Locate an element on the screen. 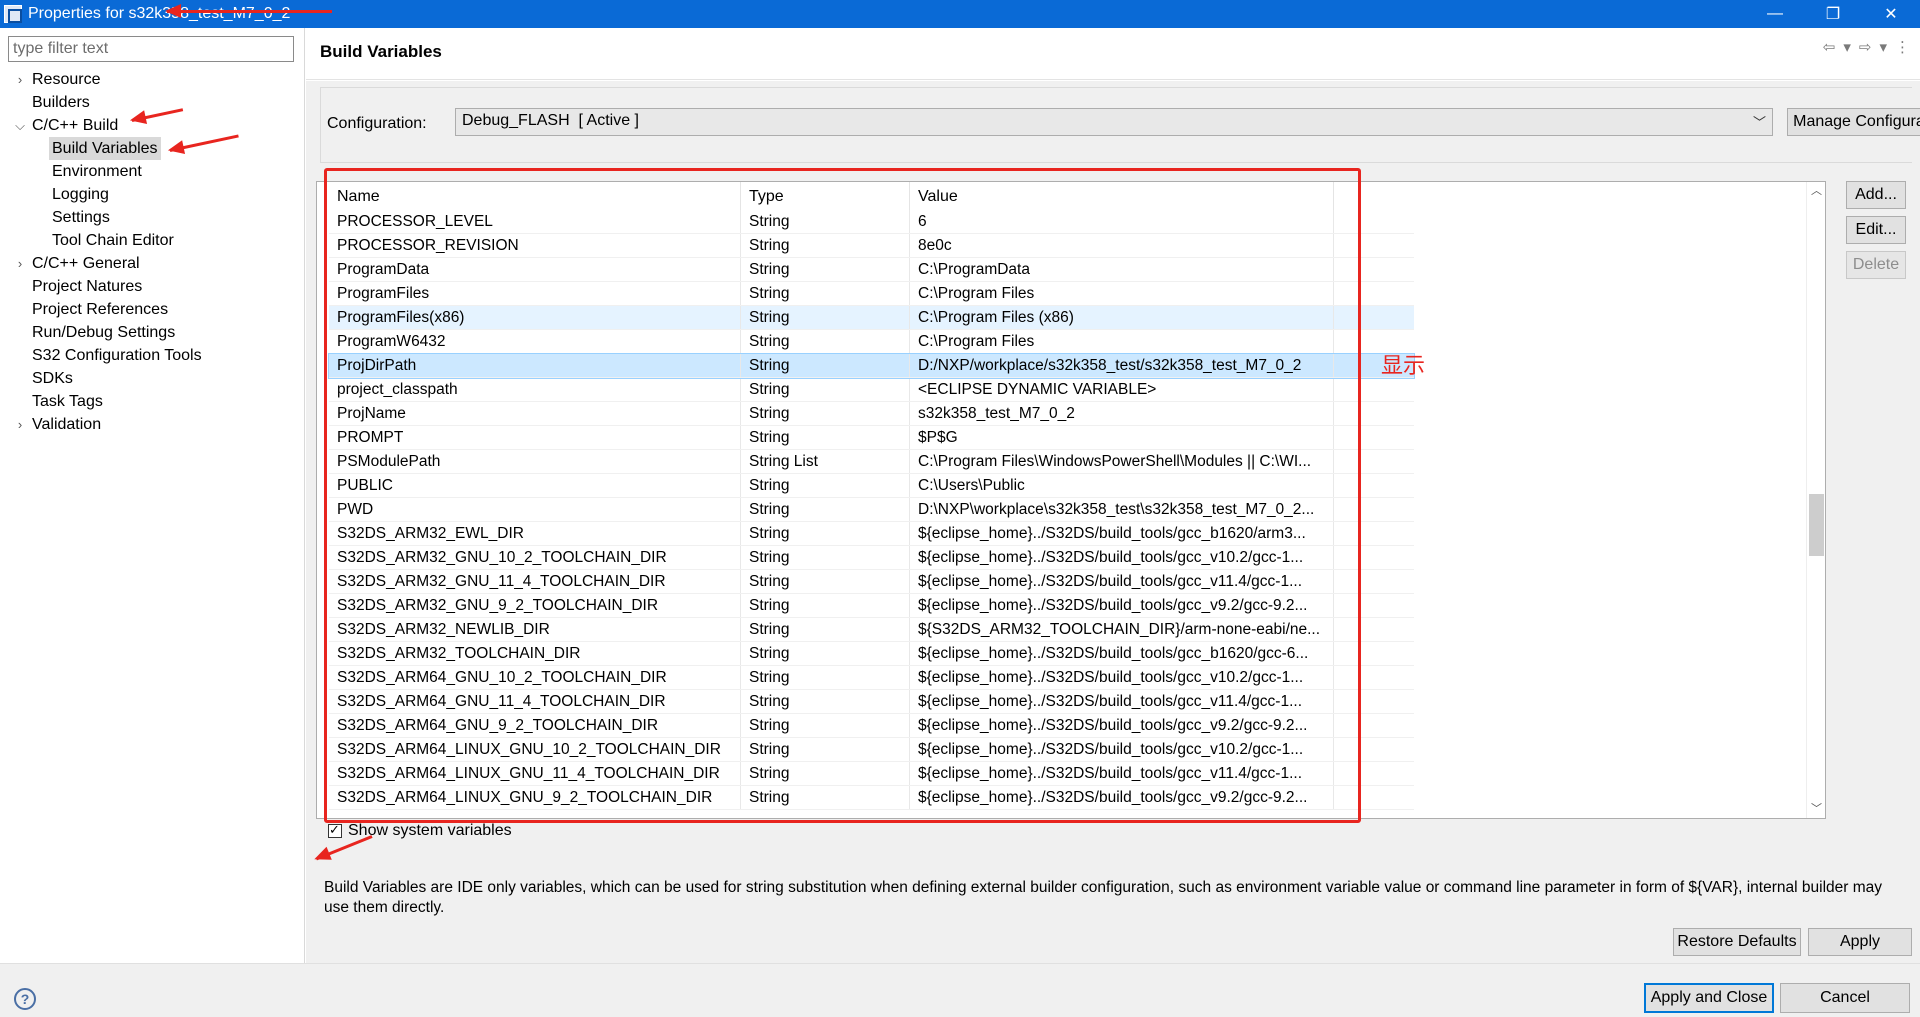  table-row: PUBLIC String C:\Users\Public is located at coordinates (871, 486).